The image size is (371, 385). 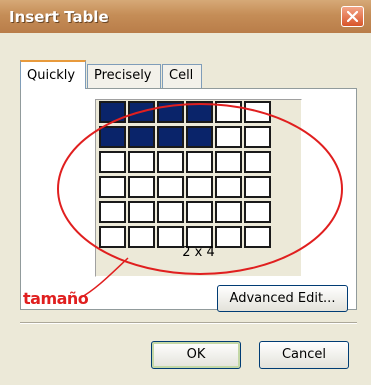 I want to click on cancel-label: Cancel, so click(x=304, y=354).